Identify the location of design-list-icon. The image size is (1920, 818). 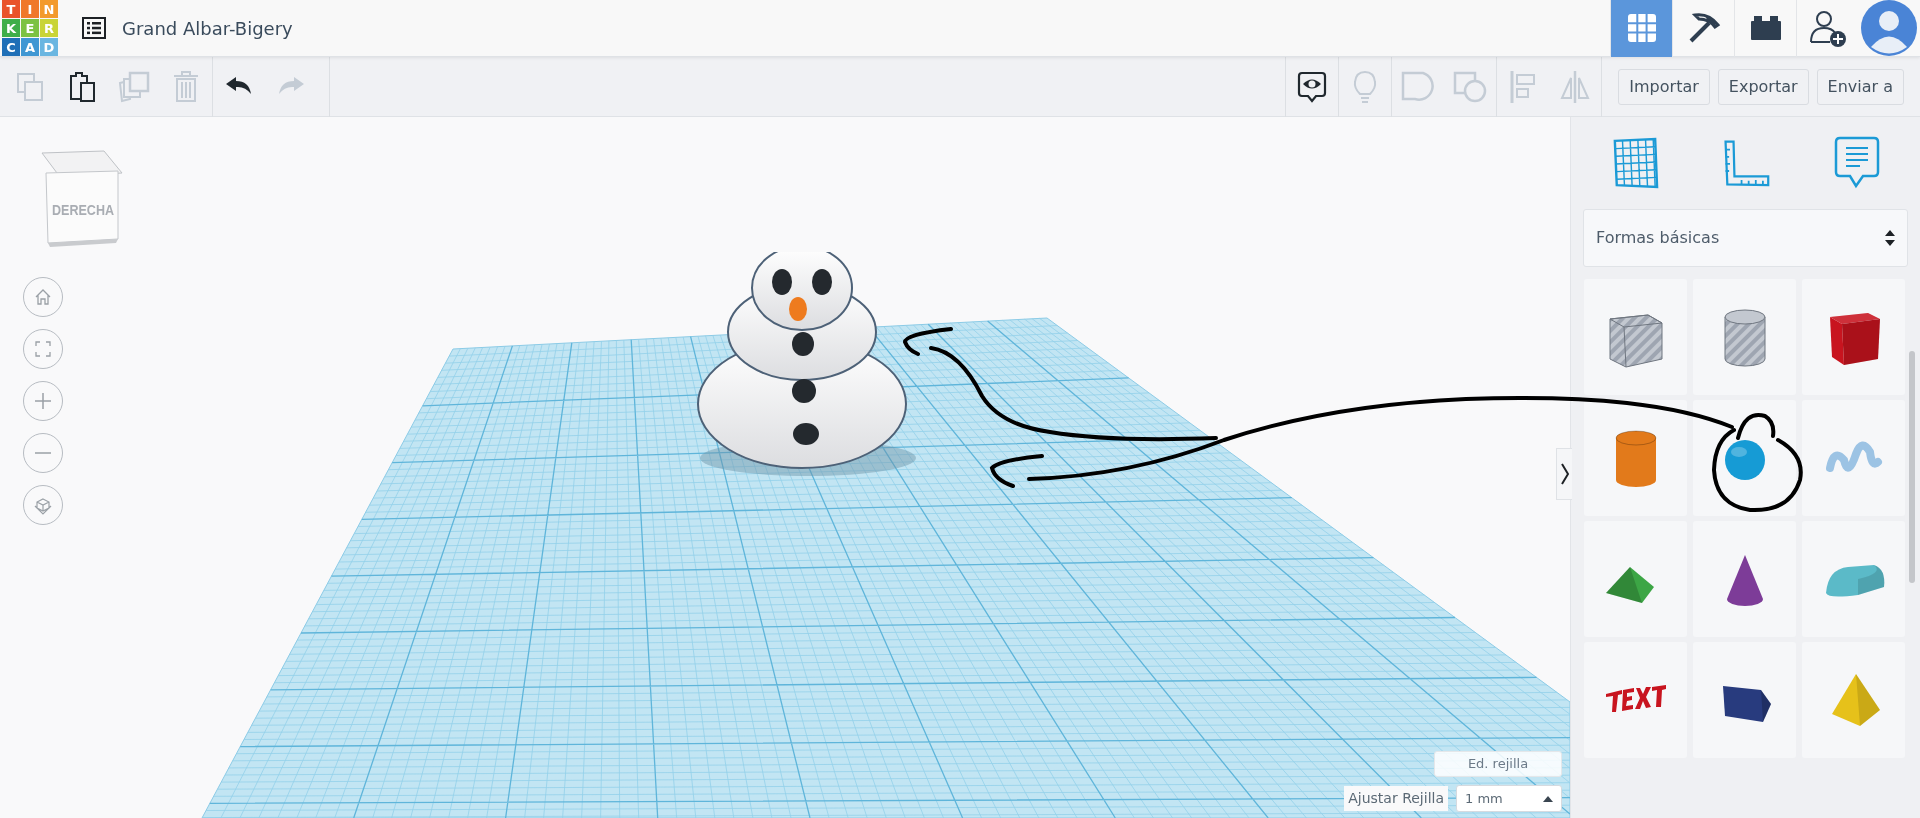
(94, 28).